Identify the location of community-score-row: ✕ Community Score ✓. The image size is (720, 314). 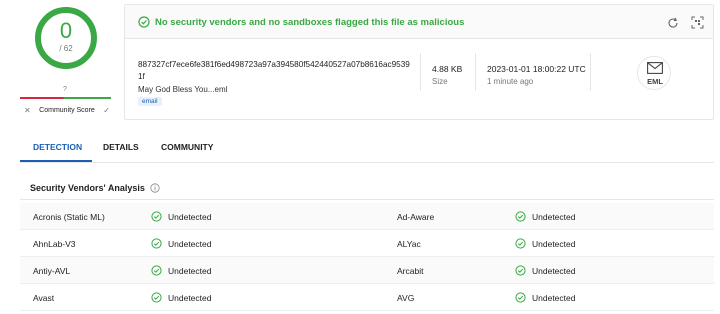
(67, 110).